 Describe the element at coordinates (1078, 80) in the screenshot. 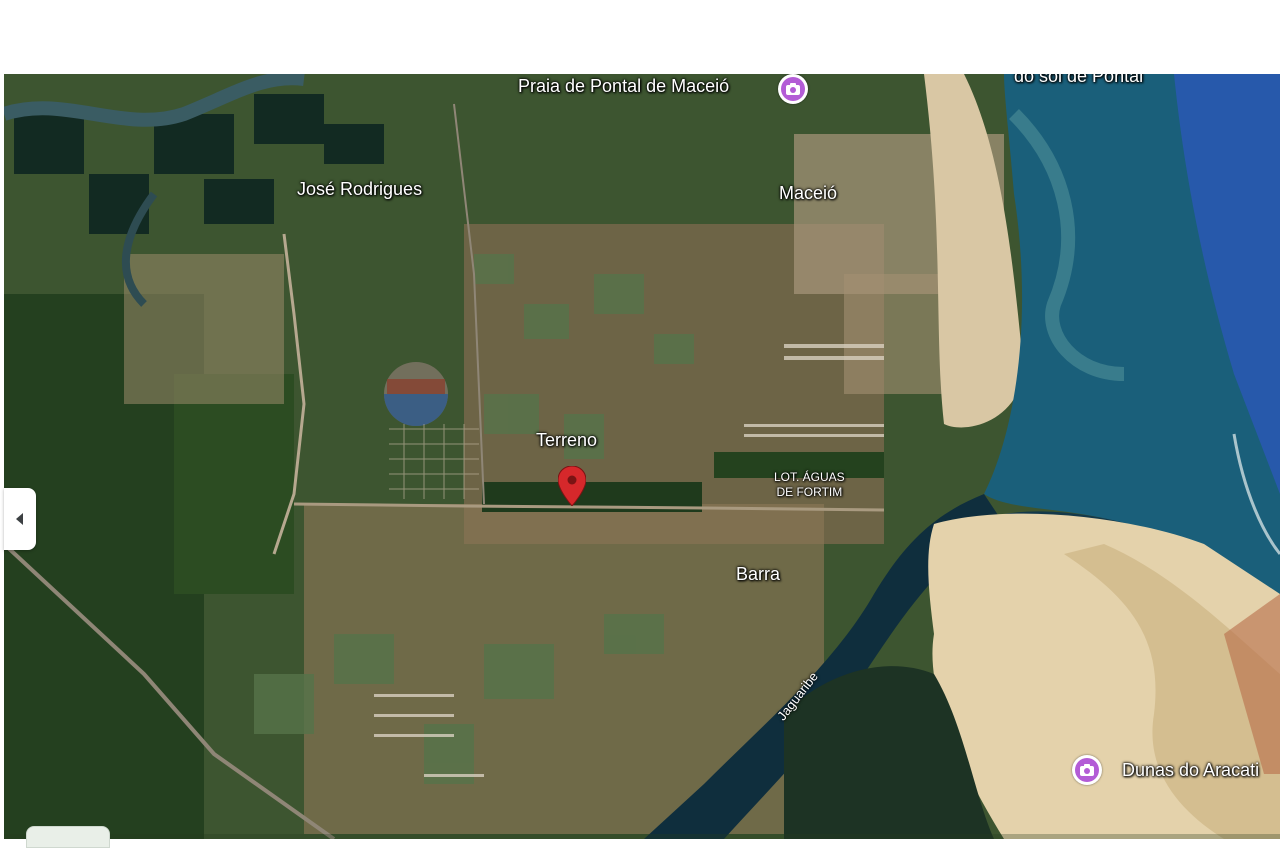

I see `label-do-sol-pontal: do sol de Pontal` at that location.